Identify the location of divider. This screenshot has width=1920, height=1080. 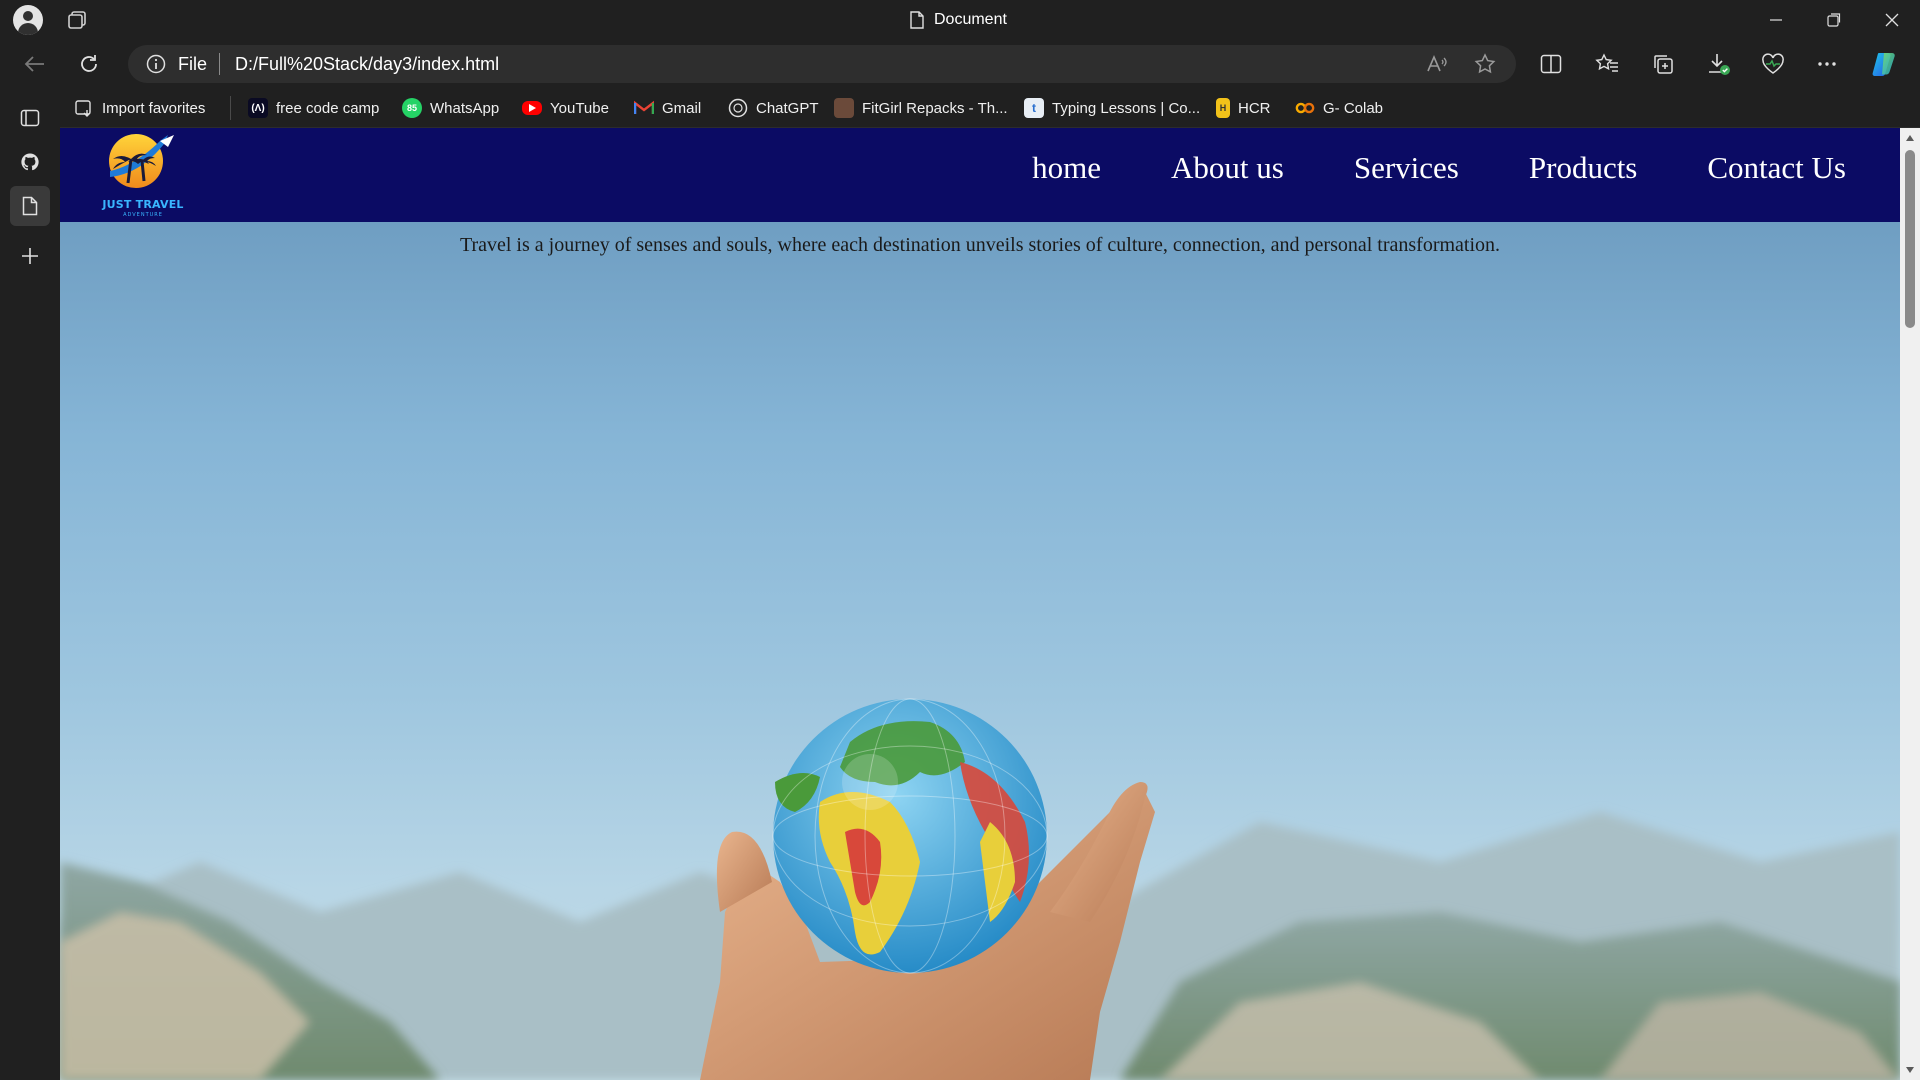
(219, 64).